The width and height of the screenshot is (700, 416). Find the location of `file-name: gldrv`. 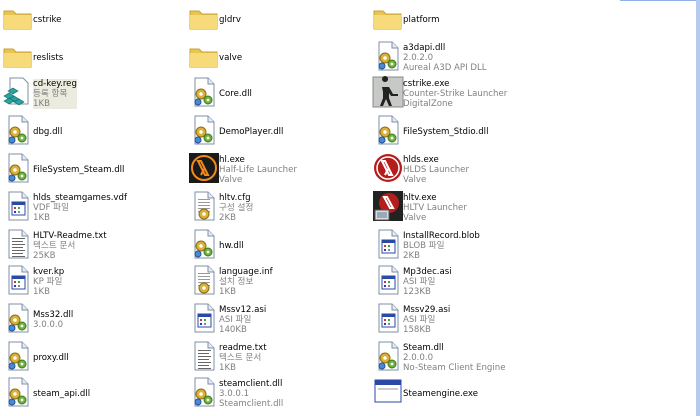

file-name: gldrv is located at coordinates (230, 20).